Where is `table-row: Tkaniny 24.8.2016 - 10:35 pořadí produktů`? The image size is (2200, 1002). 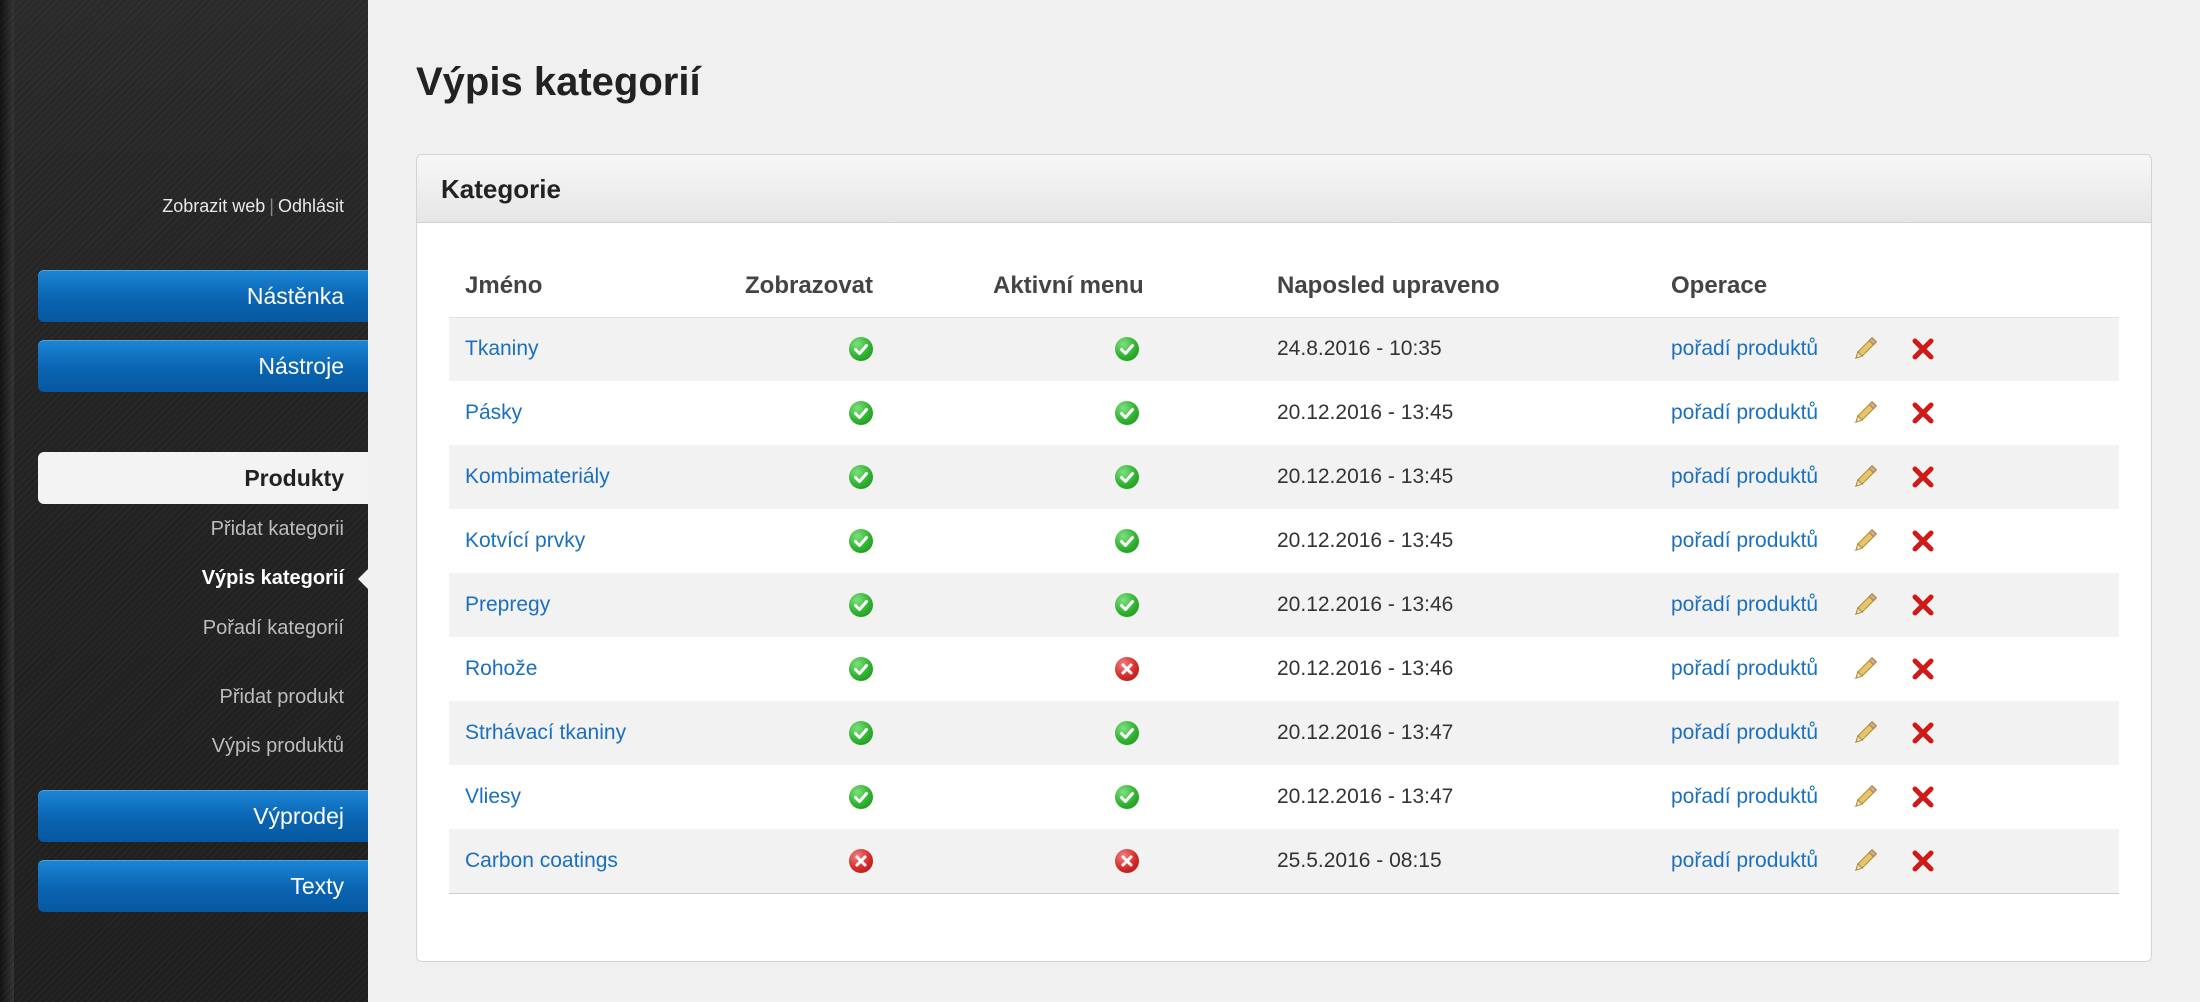
table-row: Tkaniny 24.8.2016 - 10:35 pořadí produktů is located at coordinates (1284, 349).